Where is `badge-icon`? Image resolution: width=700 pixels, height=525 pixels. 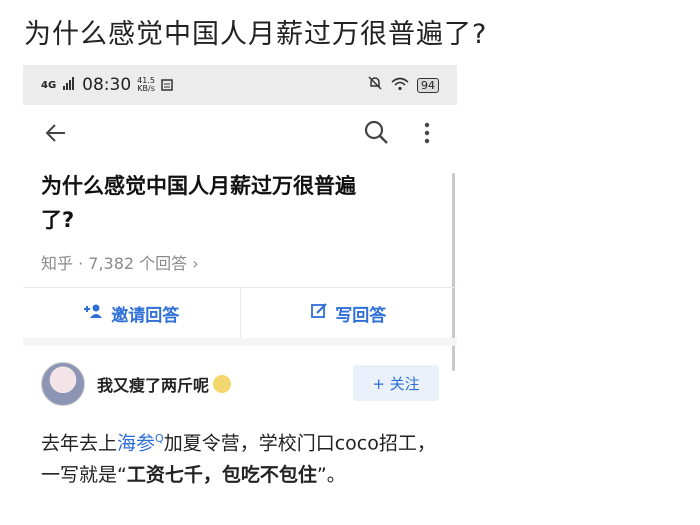
badge-icon is located at coordinates (222, 384).